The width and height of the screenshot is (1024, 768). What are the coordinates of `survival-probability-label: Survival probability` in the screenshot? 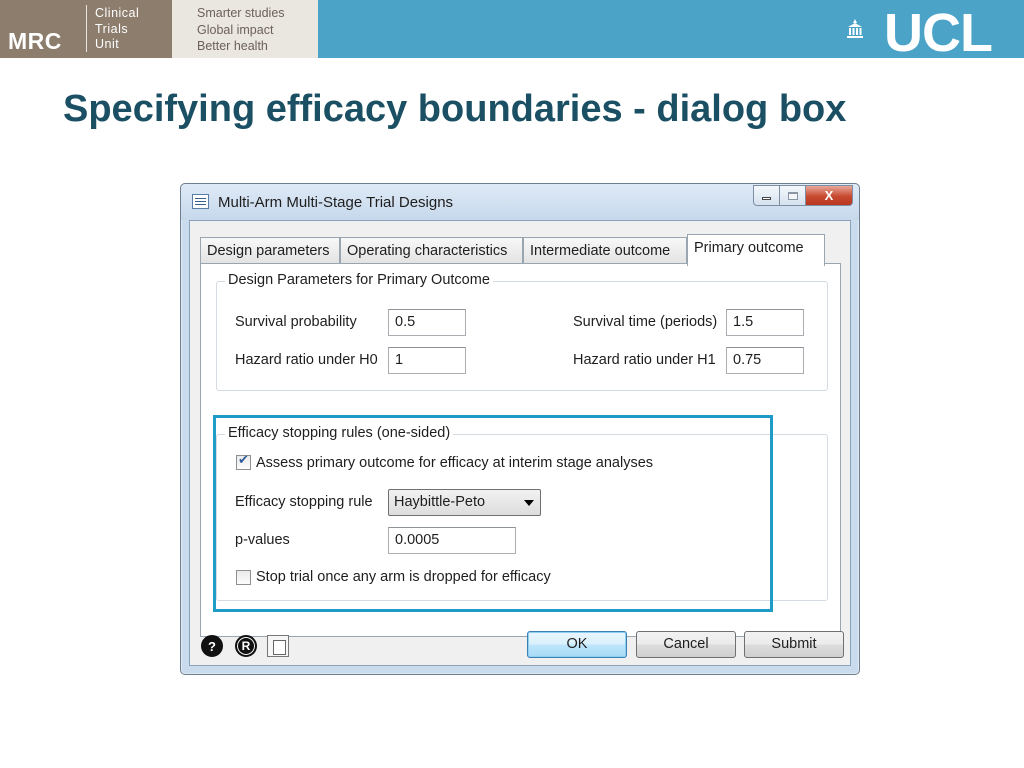 It's located at (296, 322).